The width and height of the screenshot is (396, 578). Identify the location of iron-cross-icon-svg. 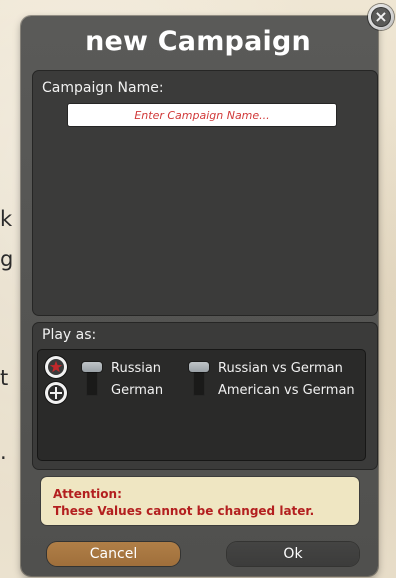
(56, 393).